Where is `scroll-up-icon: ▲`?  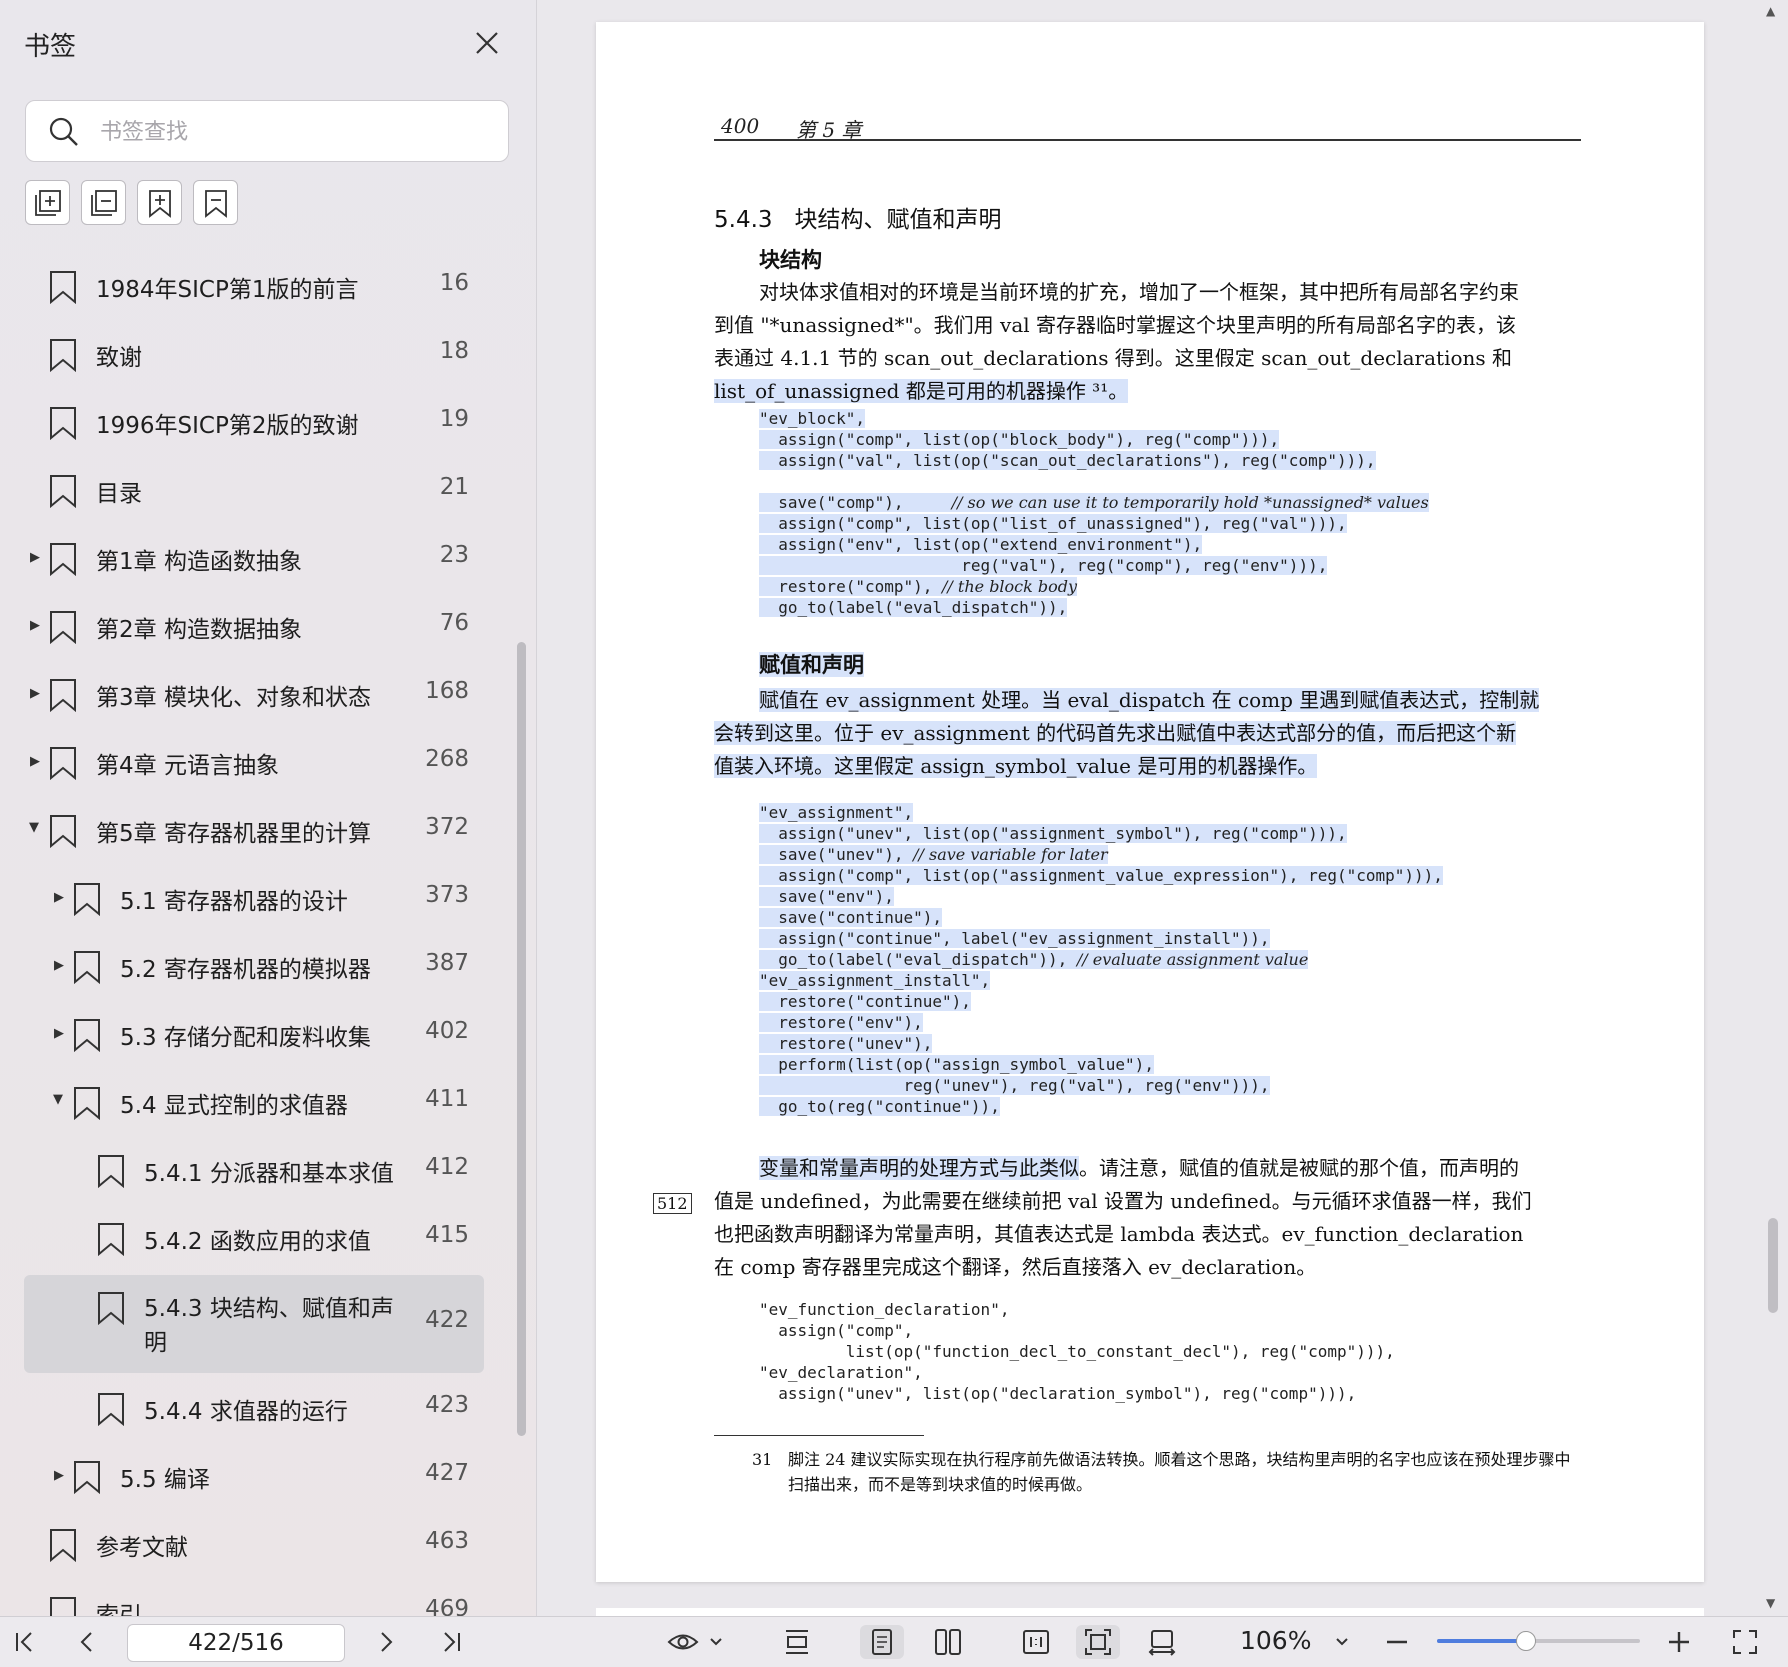
scroll-up-icon: ▲ is located at coordinates (1770, 11).